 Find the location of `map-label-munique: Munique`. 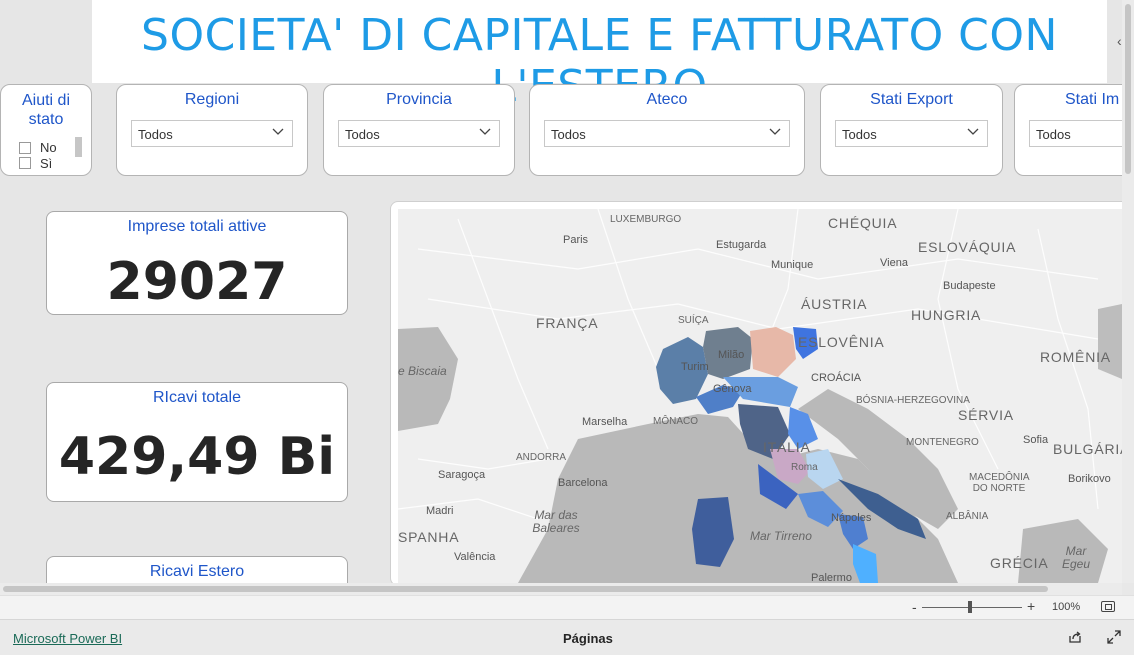

map-label-munique: Munique is located at coordinates (792, 265).